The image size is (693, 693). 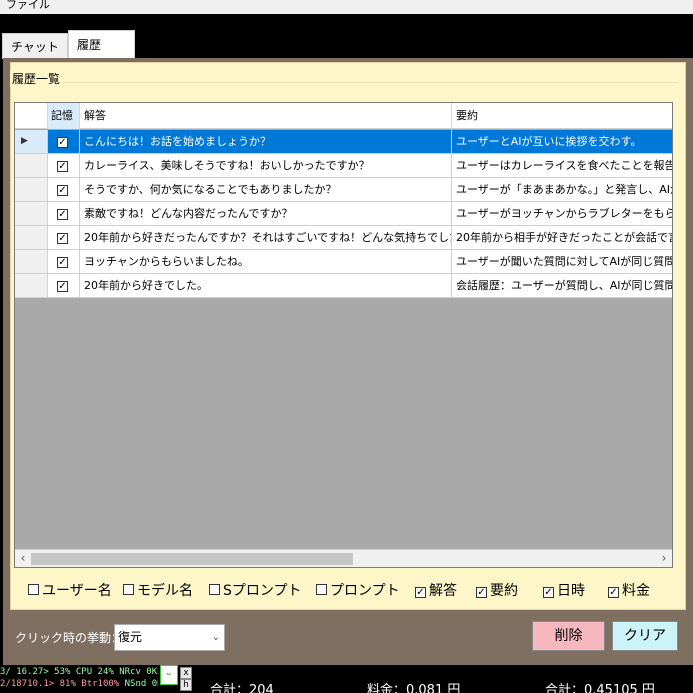 What do you see at coordinates (562, 190) in the screenshot?
I see `summary-cell: ユーザーが「まあまあかな。」と発言し、AIが` at bounding box center [562, 190].